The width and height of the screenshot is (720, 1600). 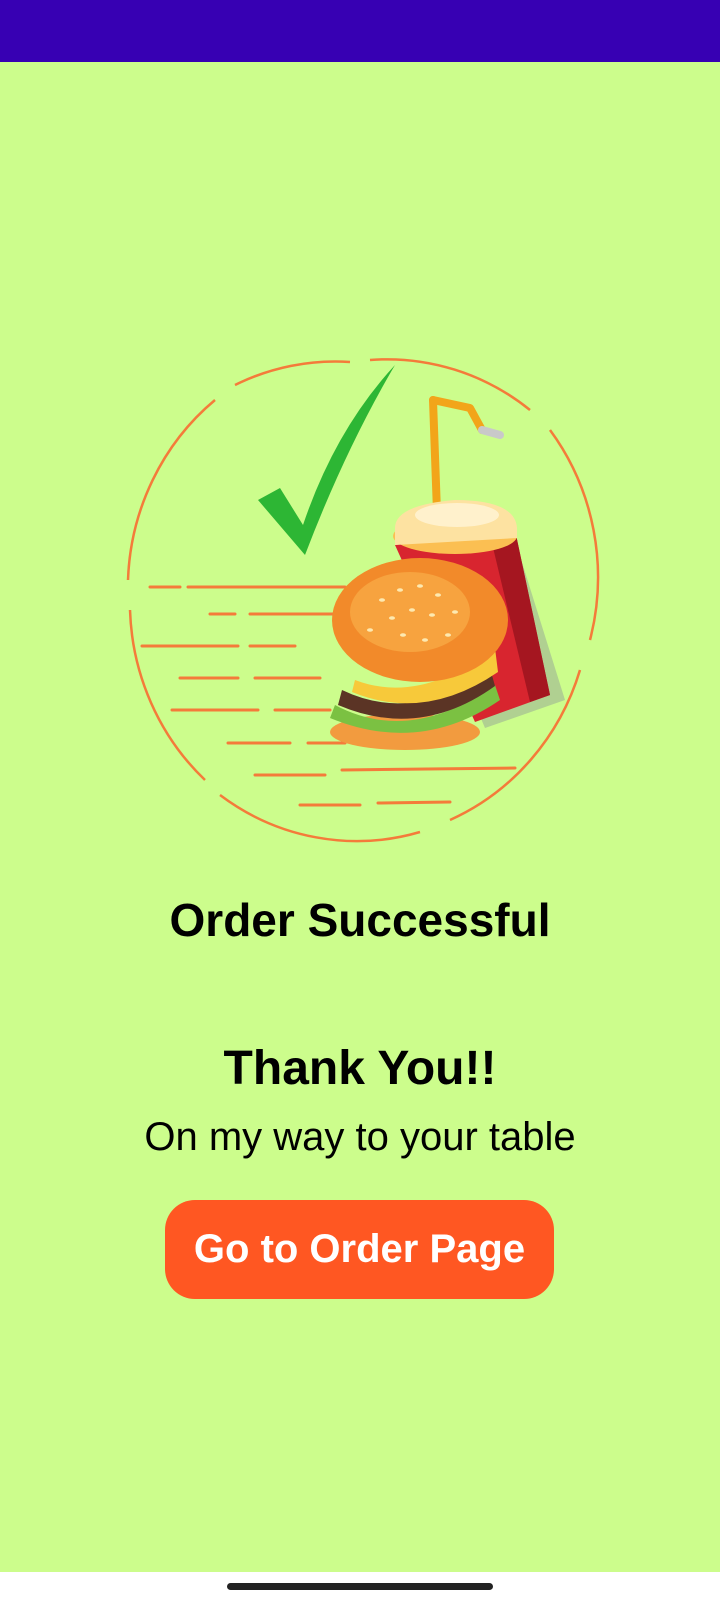 I want to click on status-message: On my way to your table, so click(x=360, y=1137).